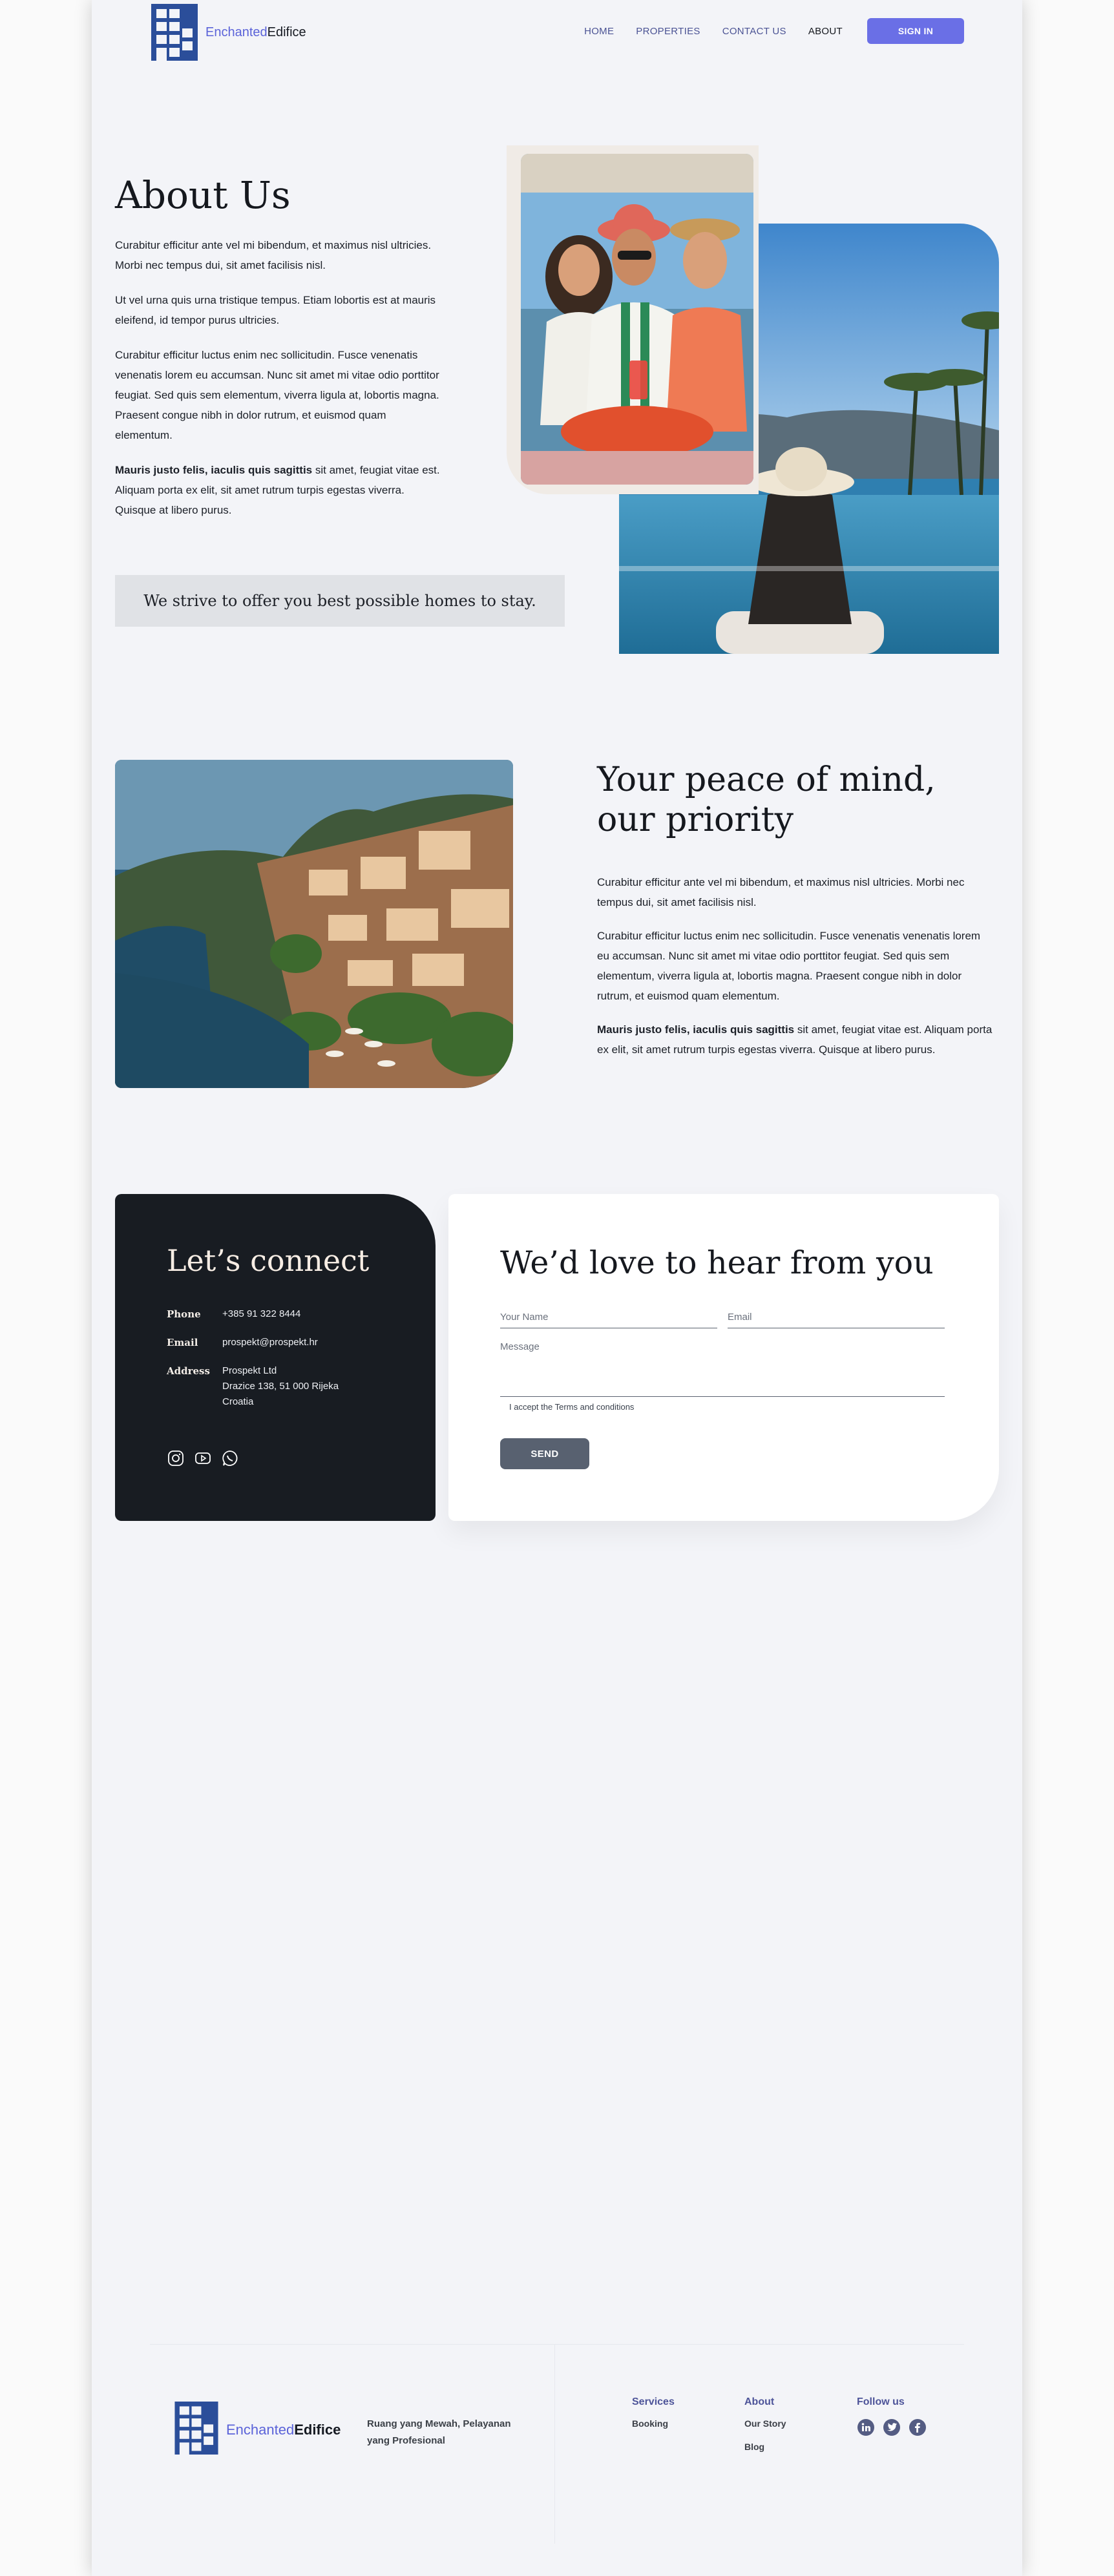  I want to click on twitter-icon, so click(892, 2429).